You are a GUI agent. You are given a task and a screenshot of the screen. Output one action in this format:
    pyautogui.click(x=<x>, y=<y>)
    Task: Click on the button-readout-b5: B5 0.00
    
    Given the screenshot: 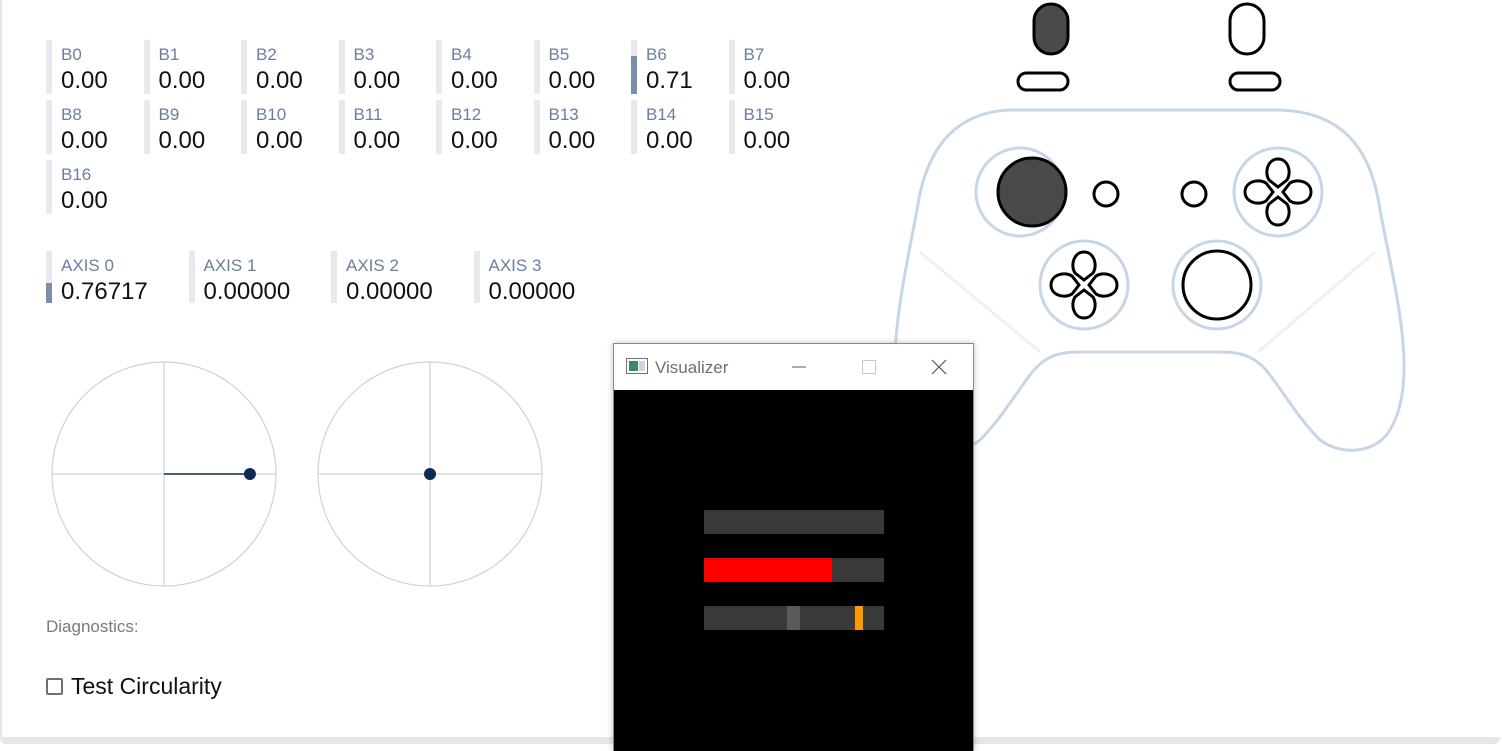 What is the action you would take?
    pyautogui.click(x=573, y=67)
    